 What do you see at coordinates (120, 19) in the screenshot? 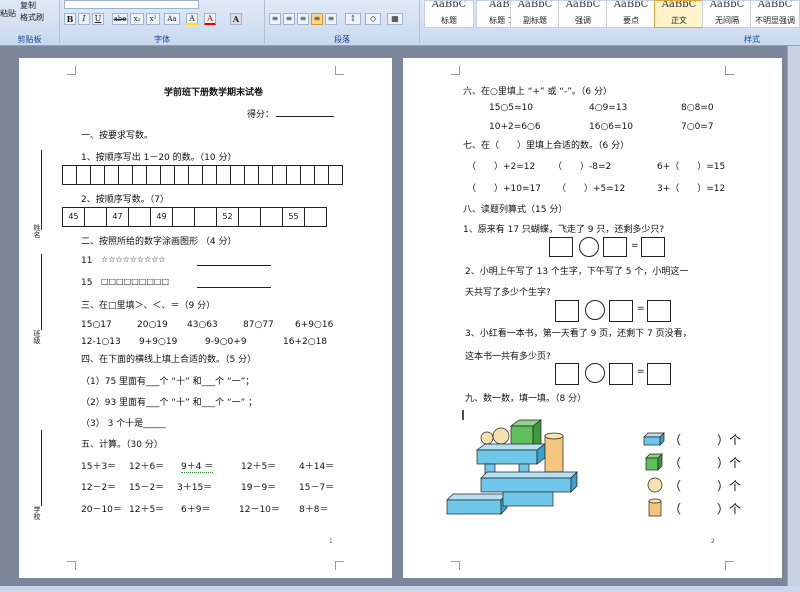
I see `strikethrough-button: abe` at bounding box center [120, 19].